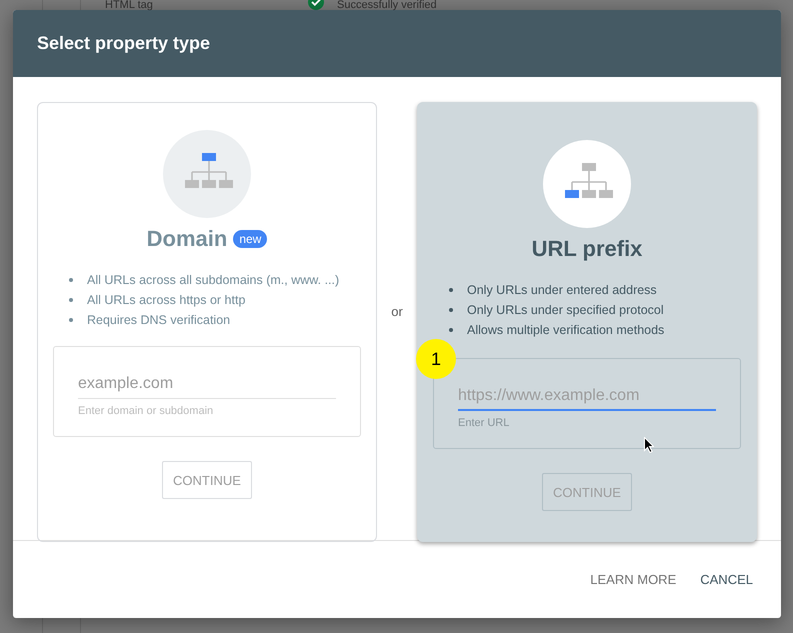 This screenshot has height=633, width=793. What do you see at coordinates (207, 391) in the screenshot?
I see `url-field: example.com Enter domain or subdomain` at bounding box center [207, 391].